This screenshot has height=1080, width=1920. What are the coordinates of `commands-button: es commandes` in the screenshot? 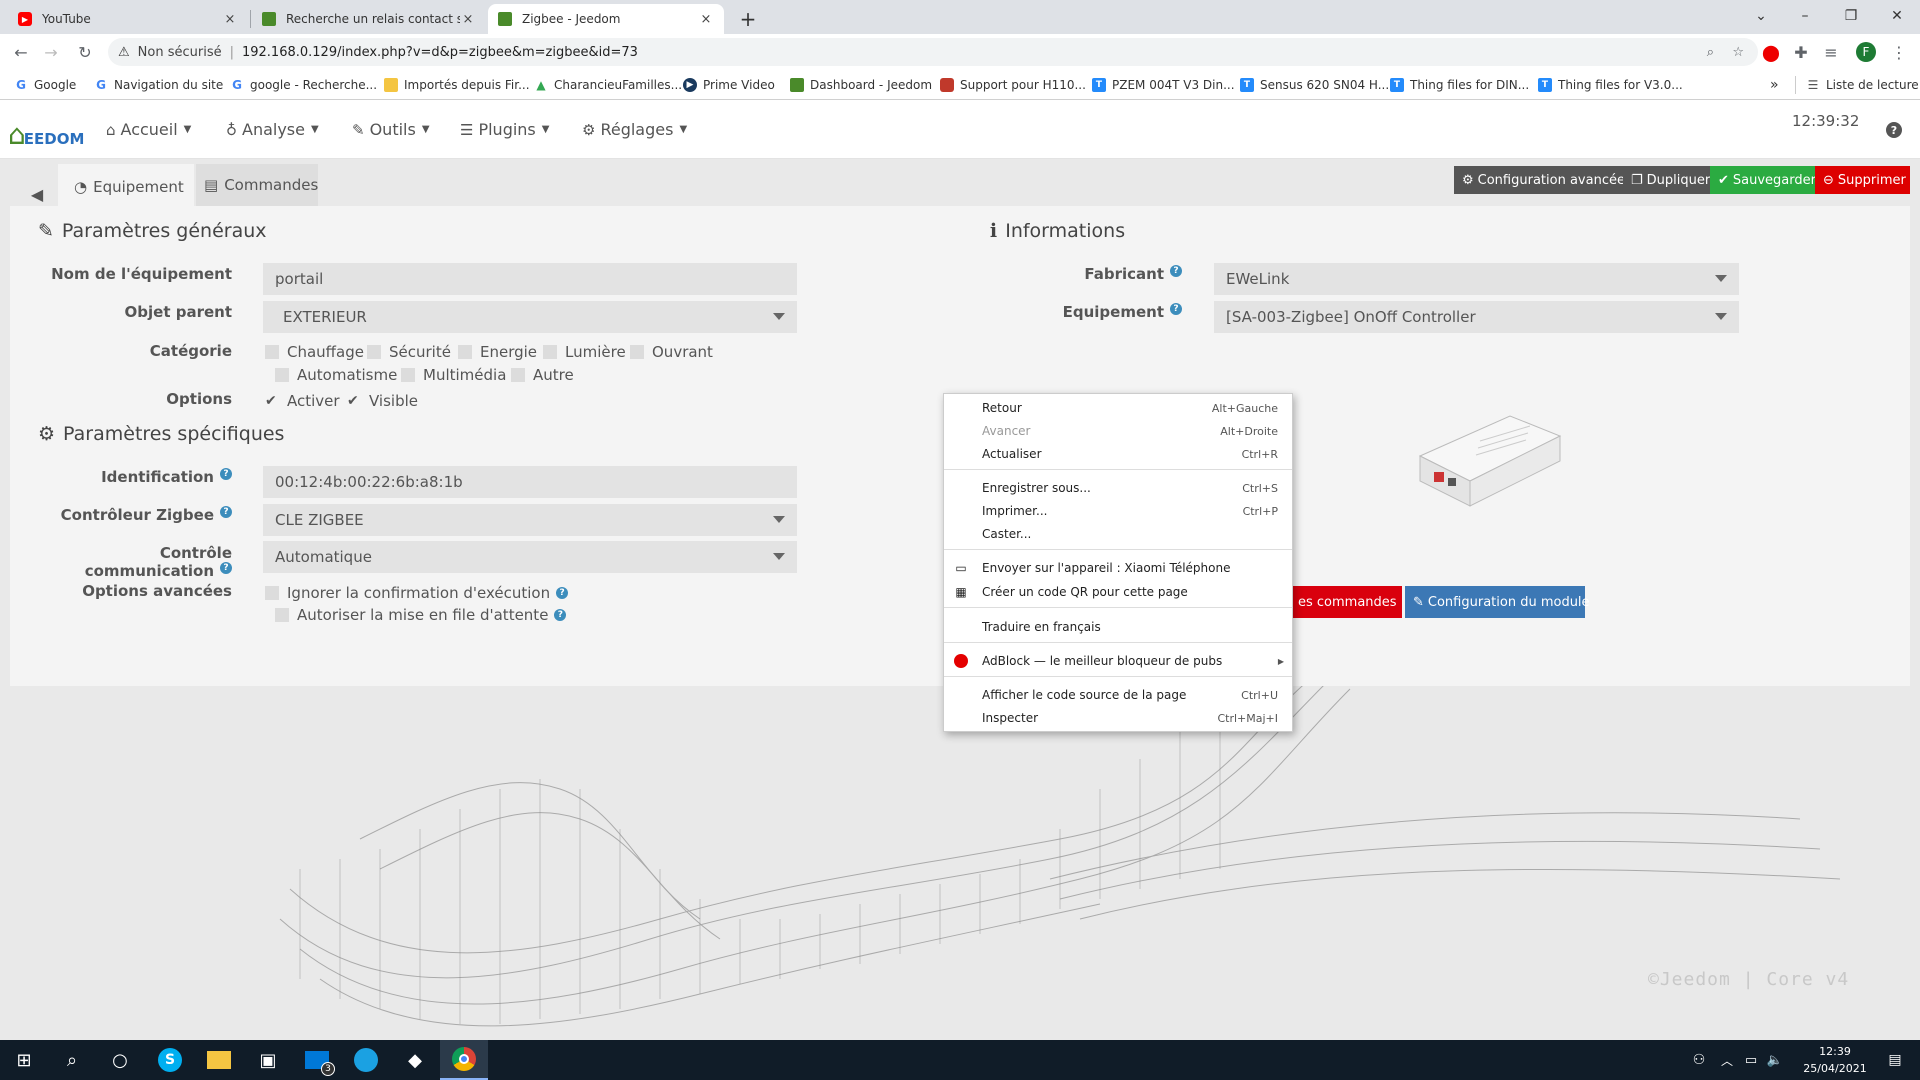 It's located at (1346, 602).